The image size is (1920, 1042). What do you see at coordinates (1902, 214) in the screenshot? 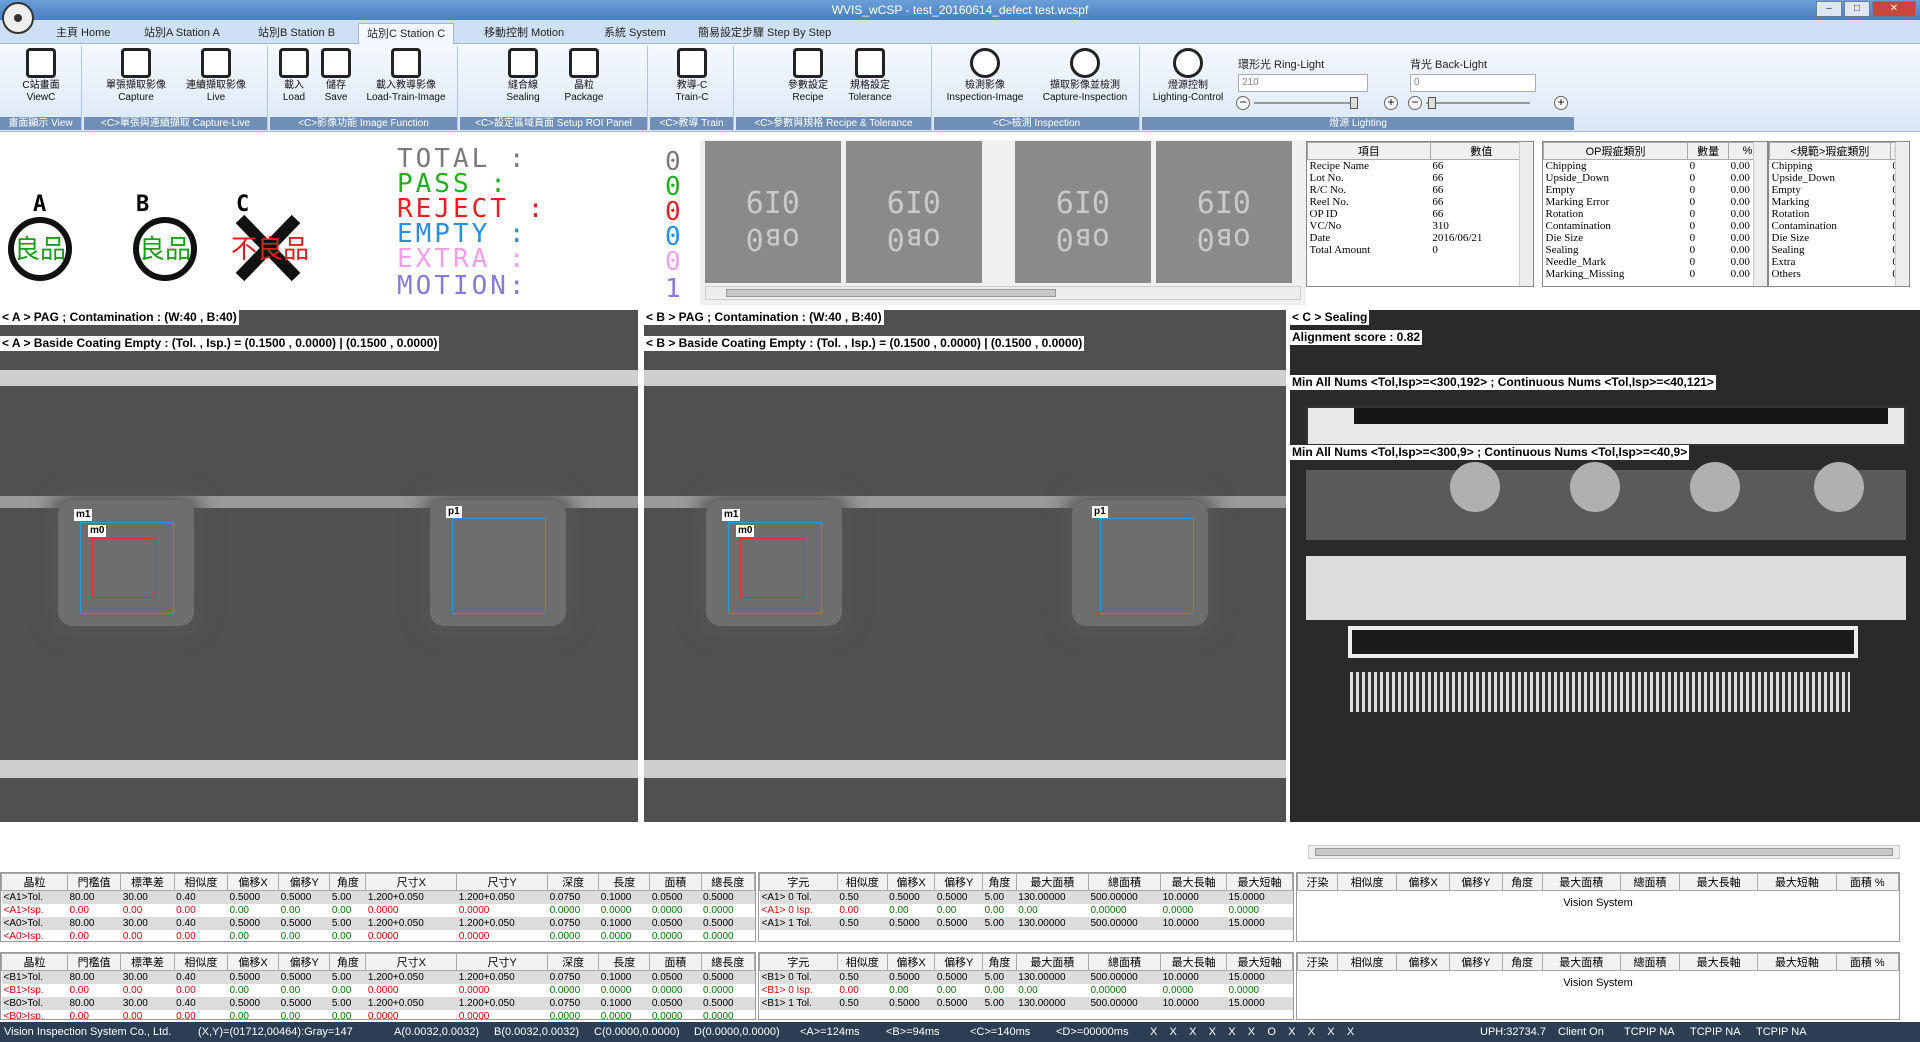
I see `sys-defect-scrollbar` at bounding box center [1902, 214].